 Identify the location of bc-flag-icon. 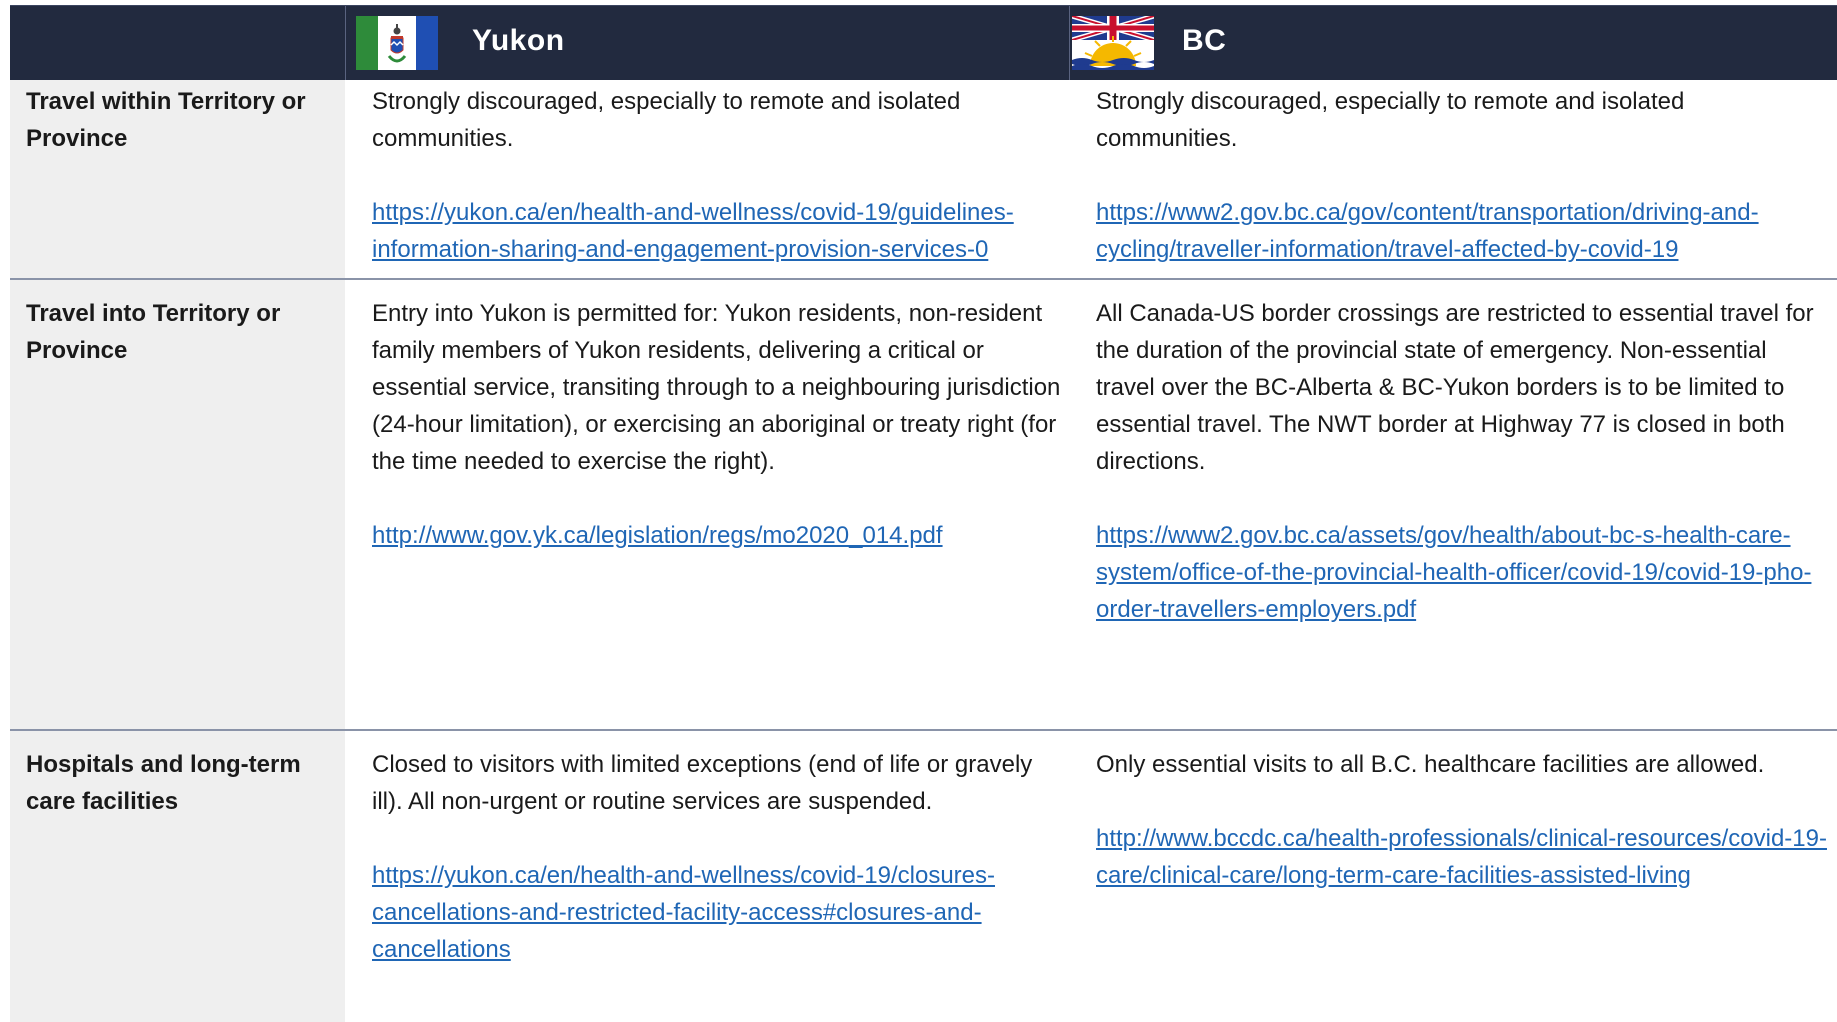
(1113, 43).